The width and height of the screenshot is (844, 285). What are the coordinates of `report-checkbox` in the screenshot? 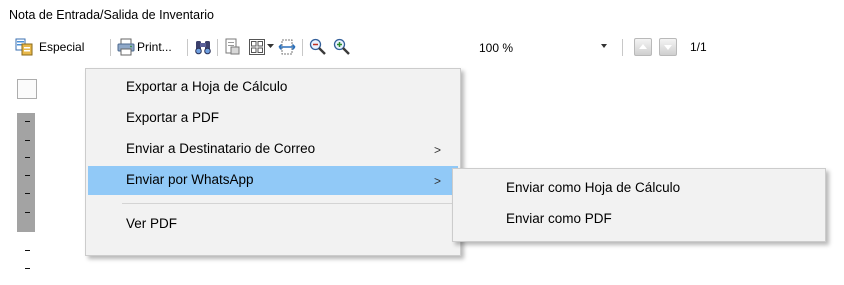 It's located at (27, 89).